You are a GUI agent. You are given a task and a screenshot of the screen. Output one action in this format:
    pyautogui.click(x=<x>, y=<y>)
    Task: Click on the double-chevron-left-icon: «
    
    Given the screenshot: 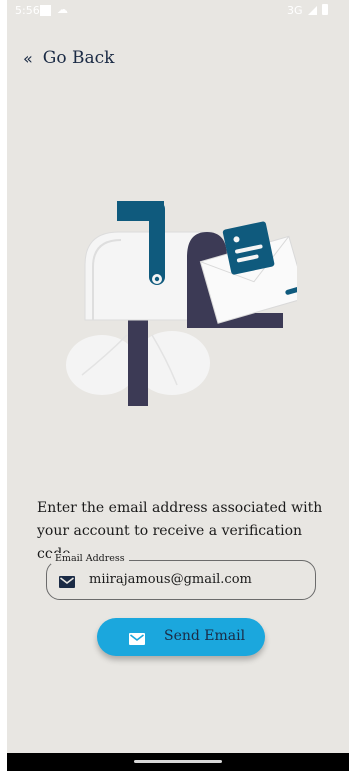 What is the action you would take?
    pyautogui.click(x=28, y=58)
    